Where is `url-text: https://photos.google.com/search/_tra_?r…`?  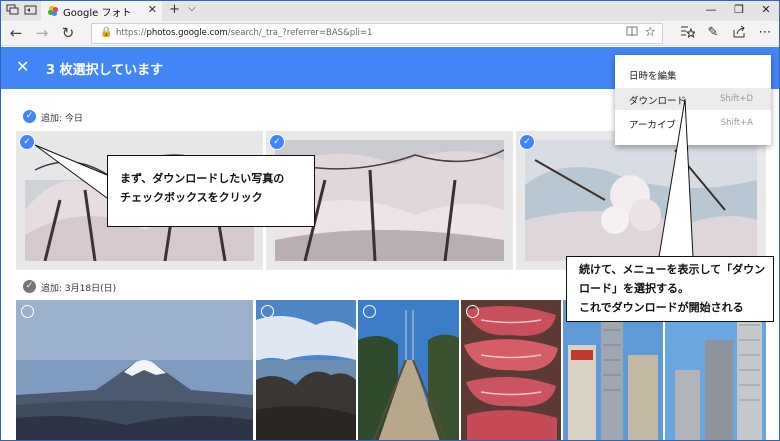 url-text: https://photos.google.com/search/_tra_?r… is located at coordinates (244, 33).